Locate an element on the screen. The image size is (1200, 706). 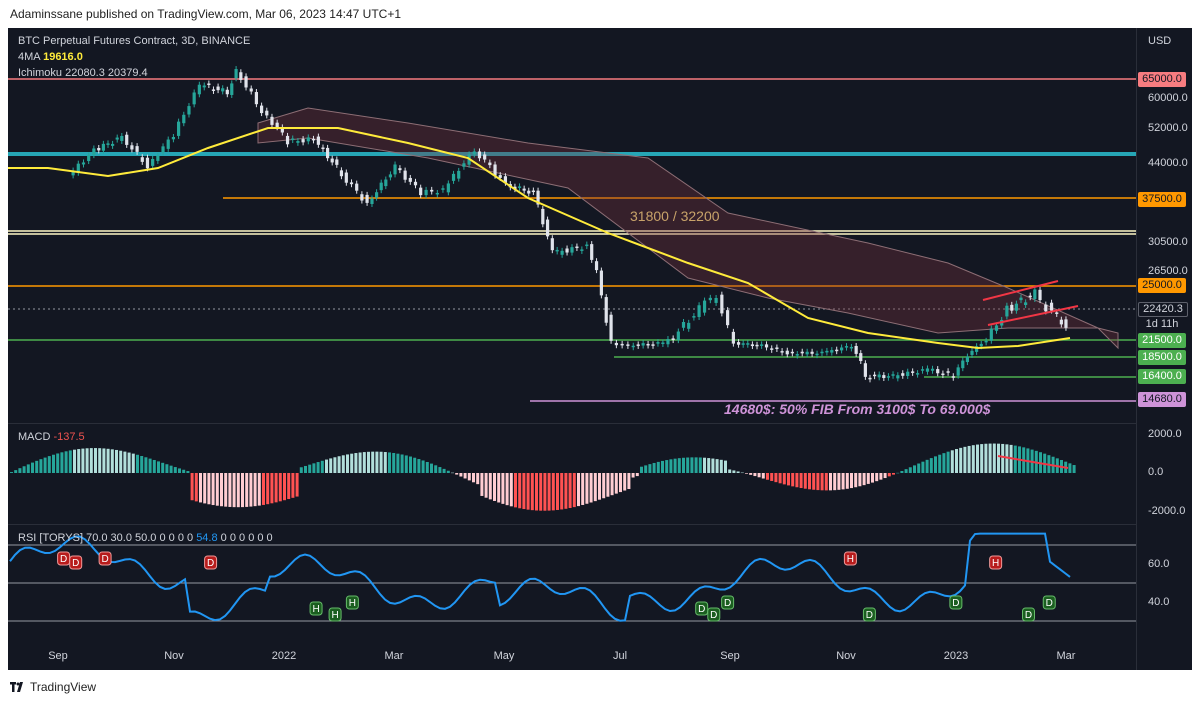
resistance-zone-annotation: 31800 / 32200 is located at coordinates (675, 216).